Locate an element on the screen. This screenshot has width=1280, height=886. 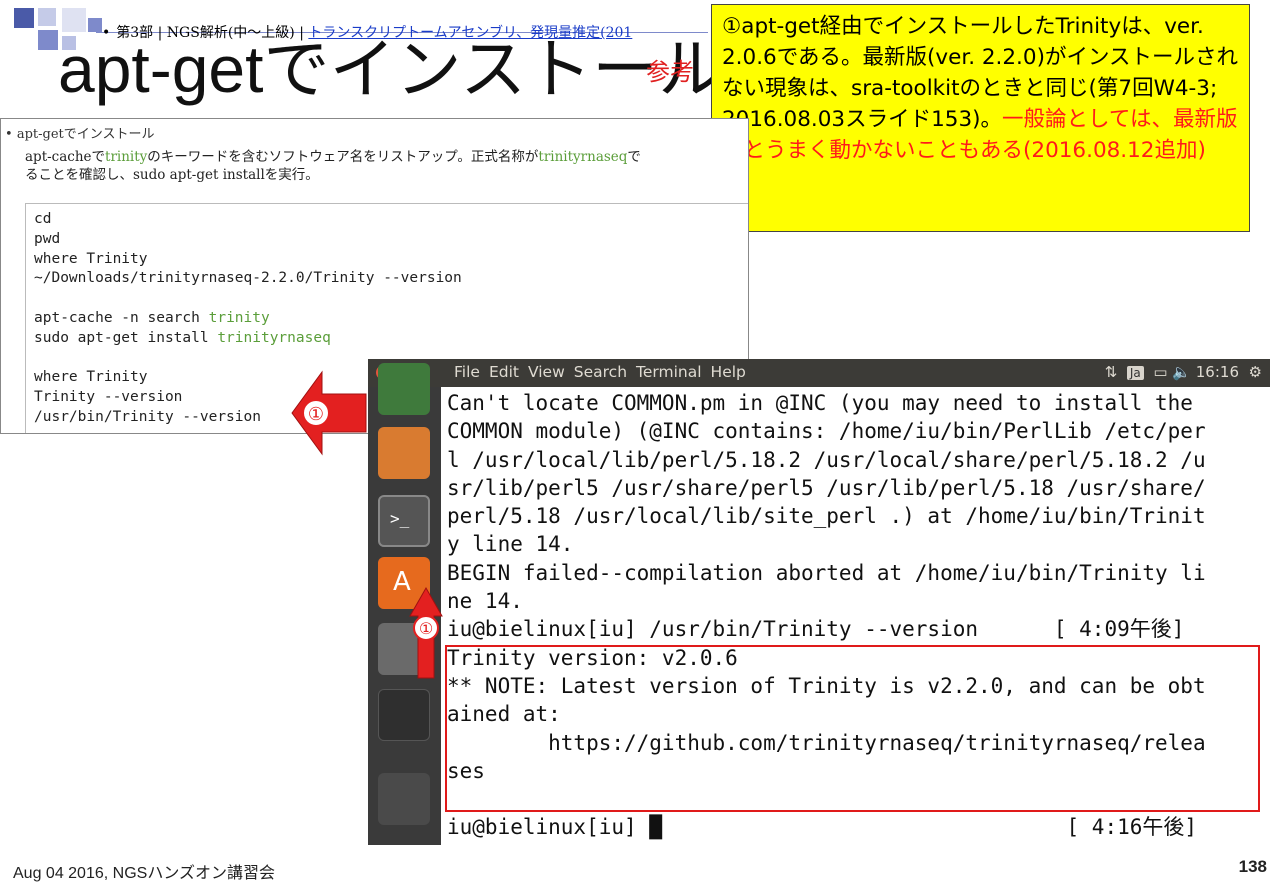
impress-app-icon is located at coordinates (404, 453).